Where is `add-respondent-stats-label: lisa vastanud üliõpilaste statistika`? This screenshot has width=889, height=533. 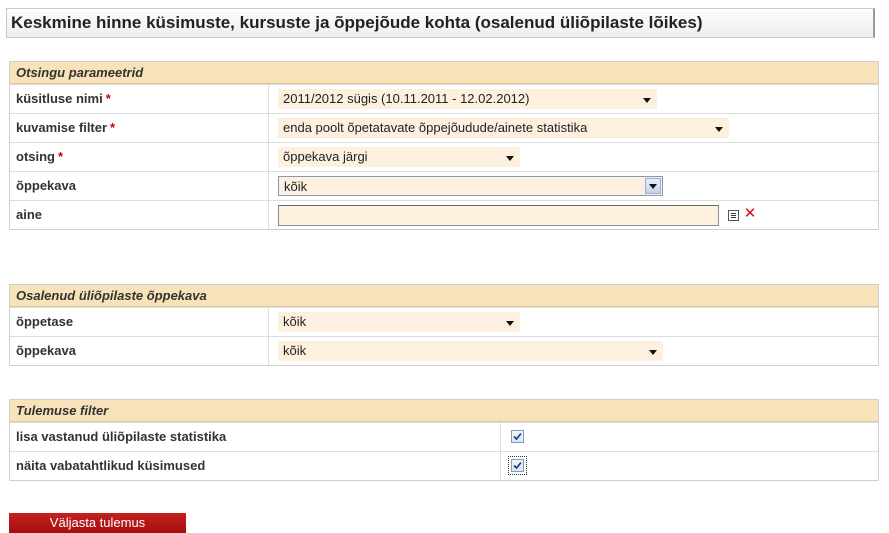
add-respondent-stats-label: lisa vastanud üliõpilaste statistika is located at coordinates (255, 437).